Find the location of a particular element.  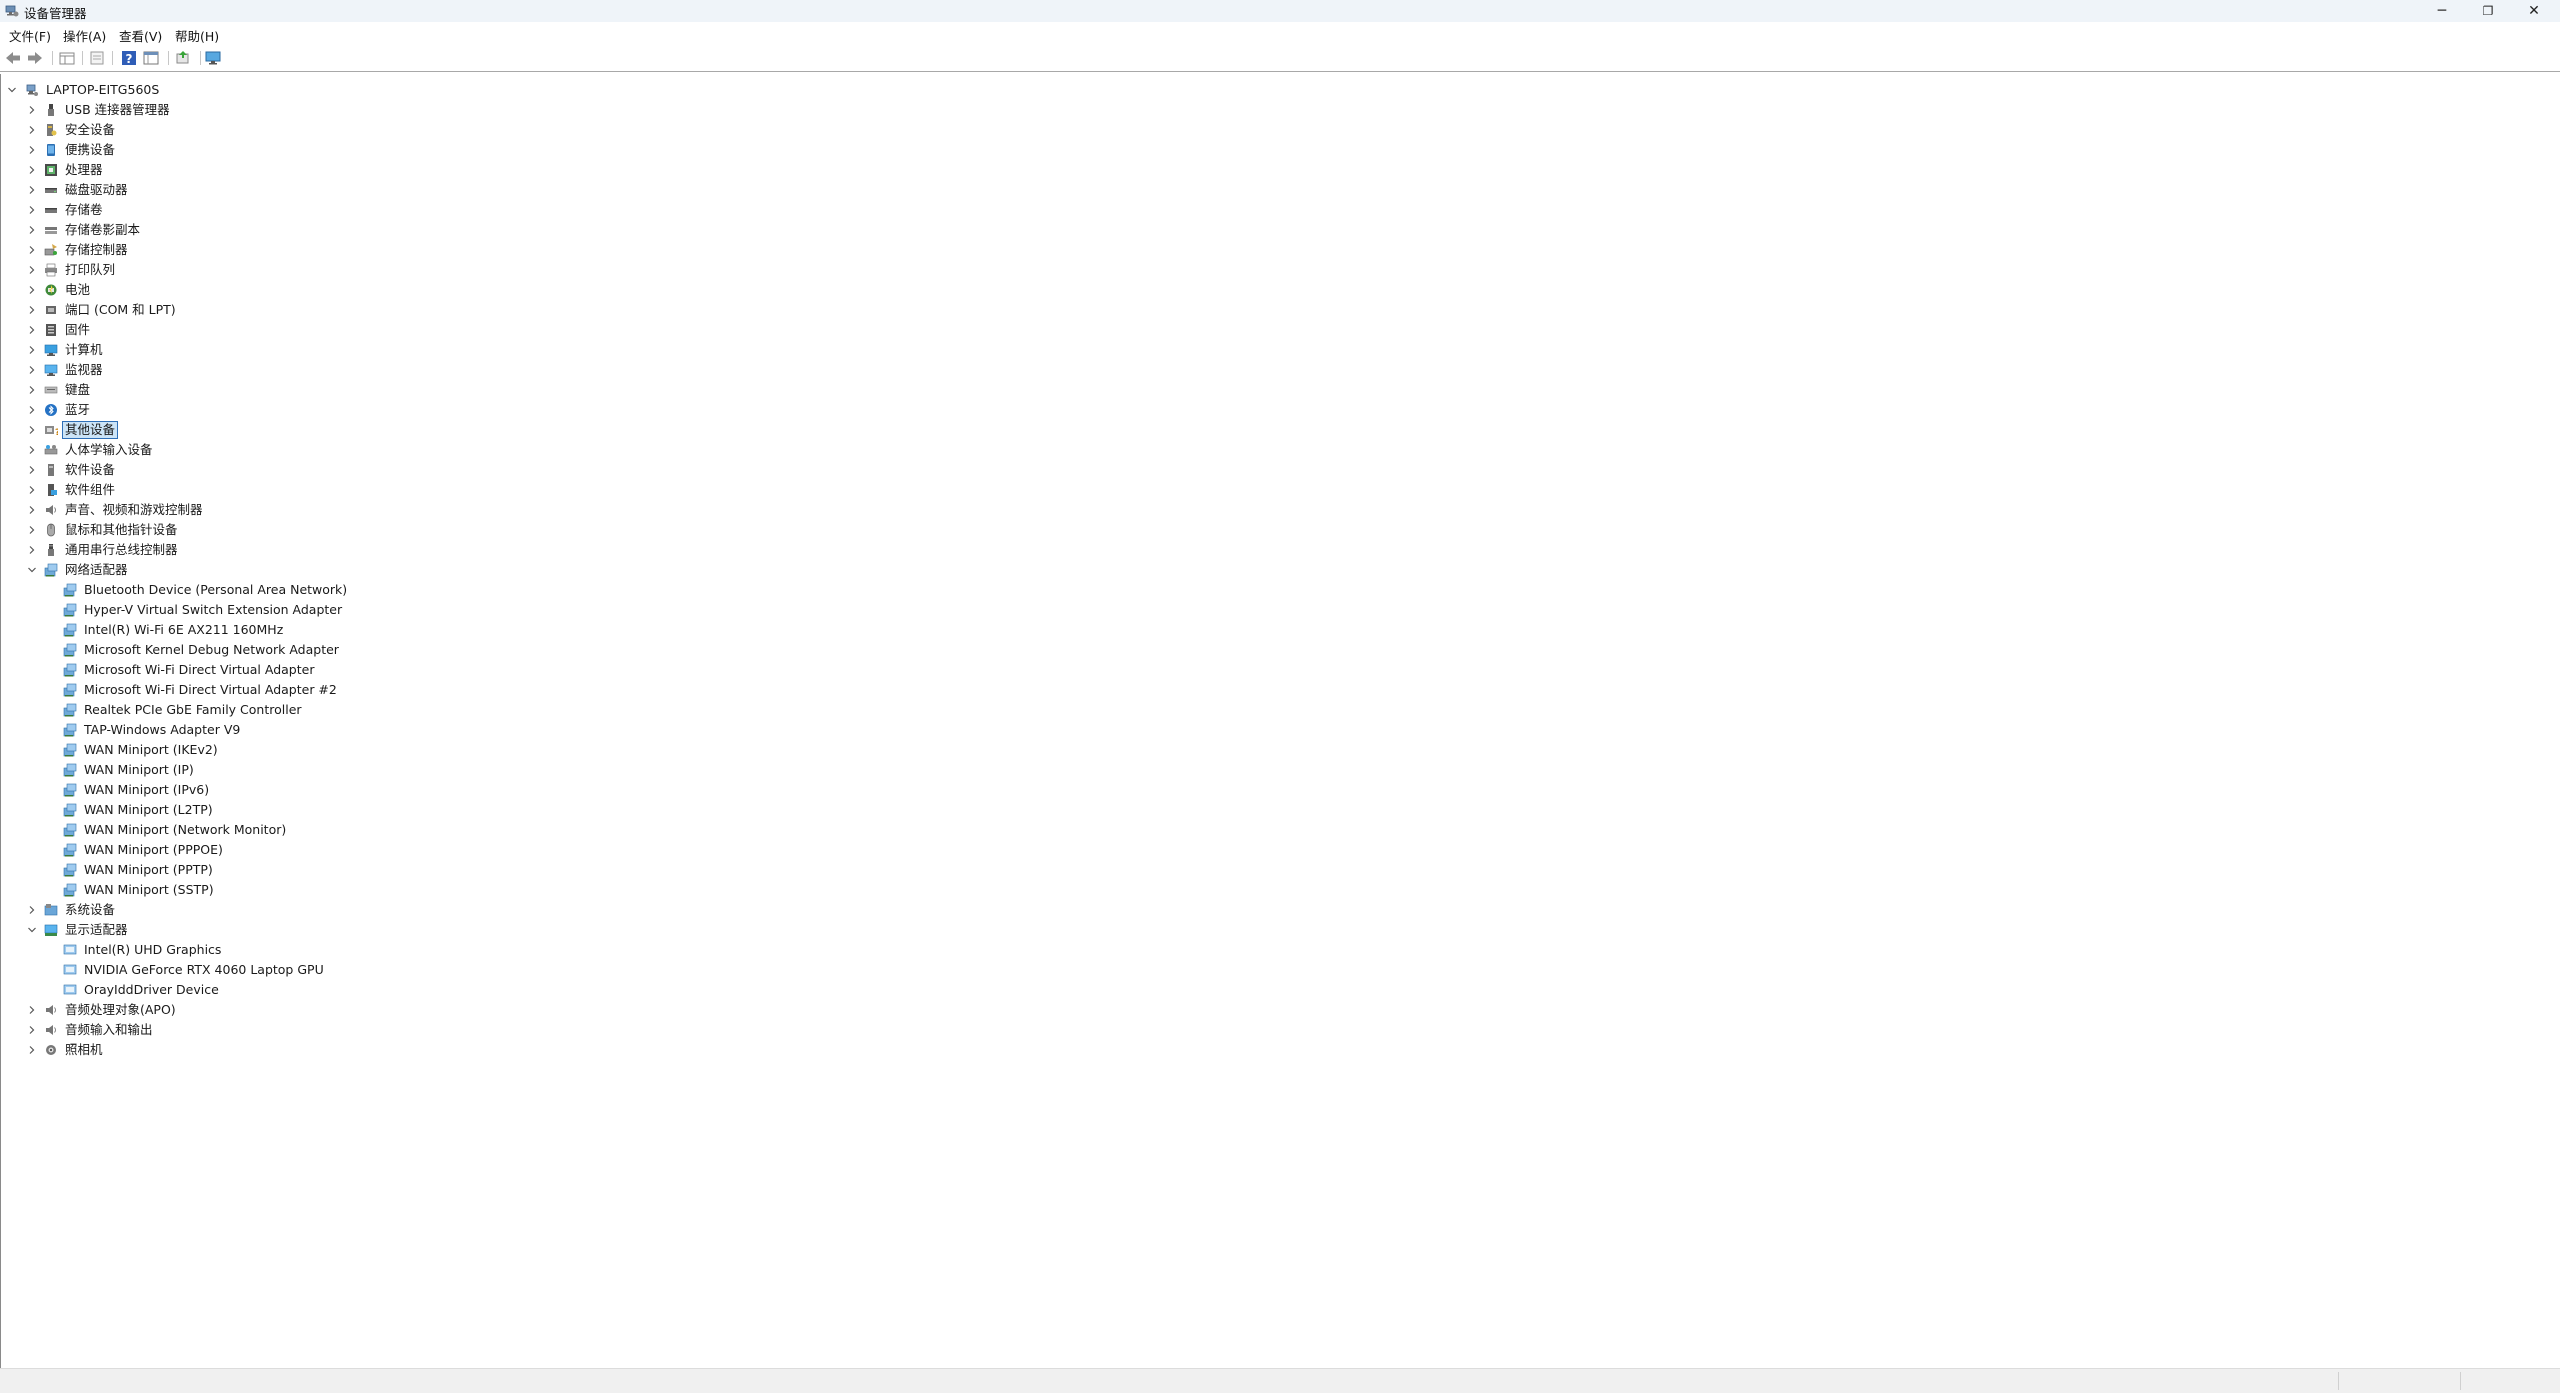

tree-device: WAN Miniport (IPv6) is located at coordinates (301, 790).